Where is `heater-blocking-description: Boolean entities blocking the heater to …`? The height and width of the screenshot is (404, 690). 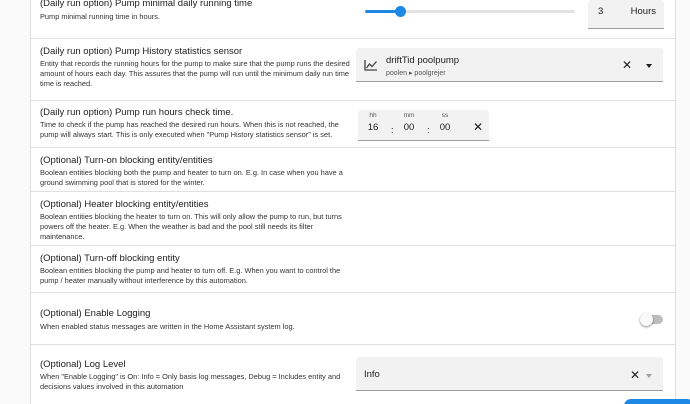 heater-blocking-description: Boolean entities blocking the heater to … is located at coordinates (191, 226).